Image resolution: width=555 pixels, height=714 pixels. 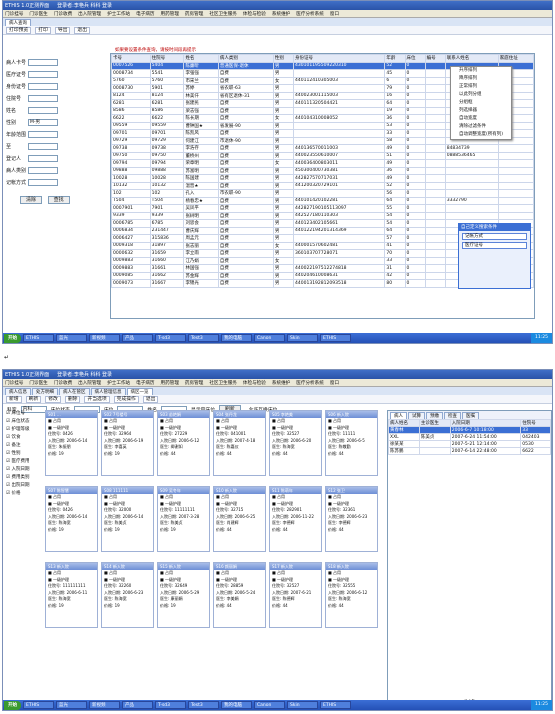 I want to click on billing-select, so click(x=43, y=182).